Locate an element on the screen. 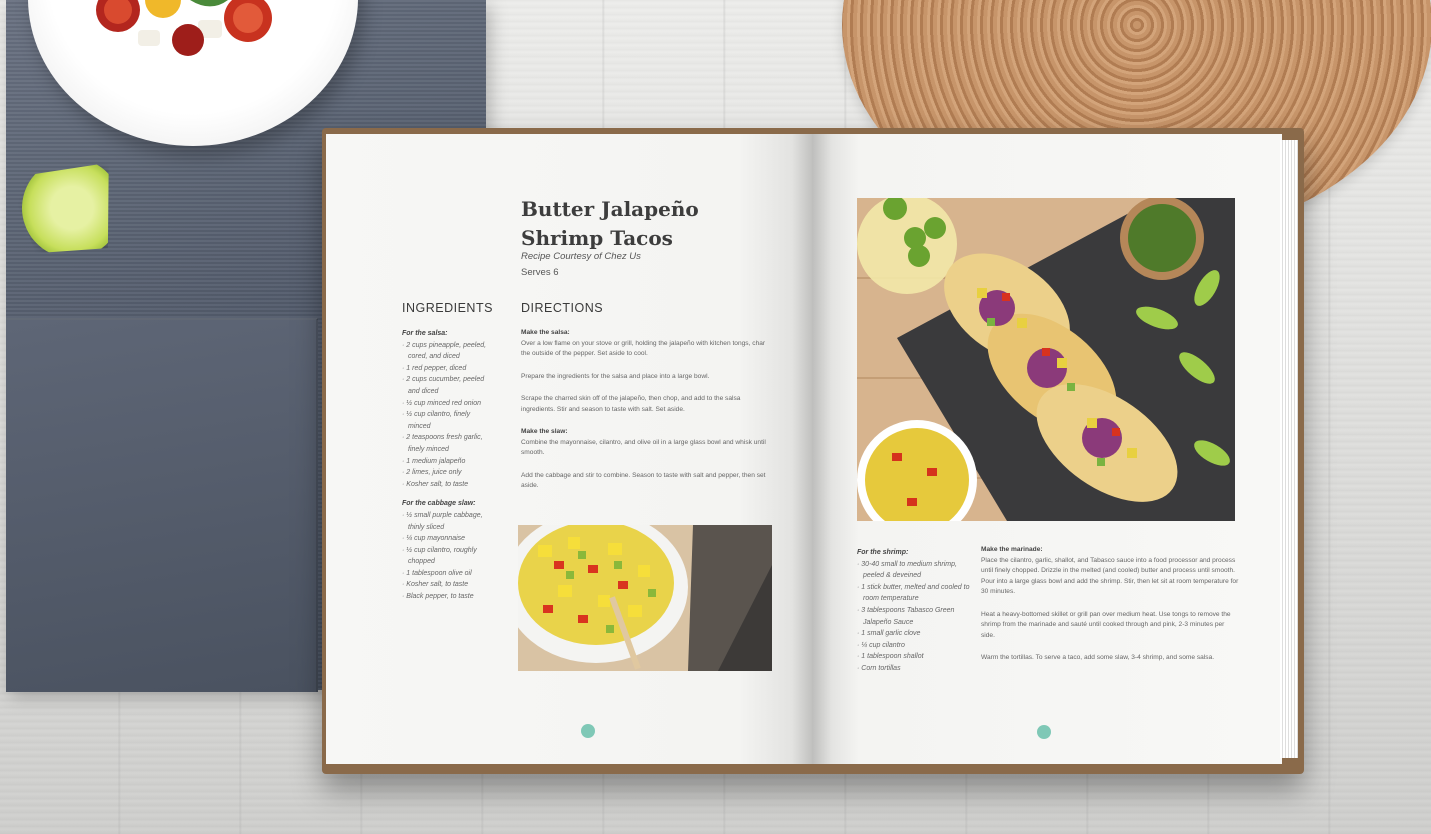  directions-heading: DIRECTIONS is located at coordinates (562, 308).